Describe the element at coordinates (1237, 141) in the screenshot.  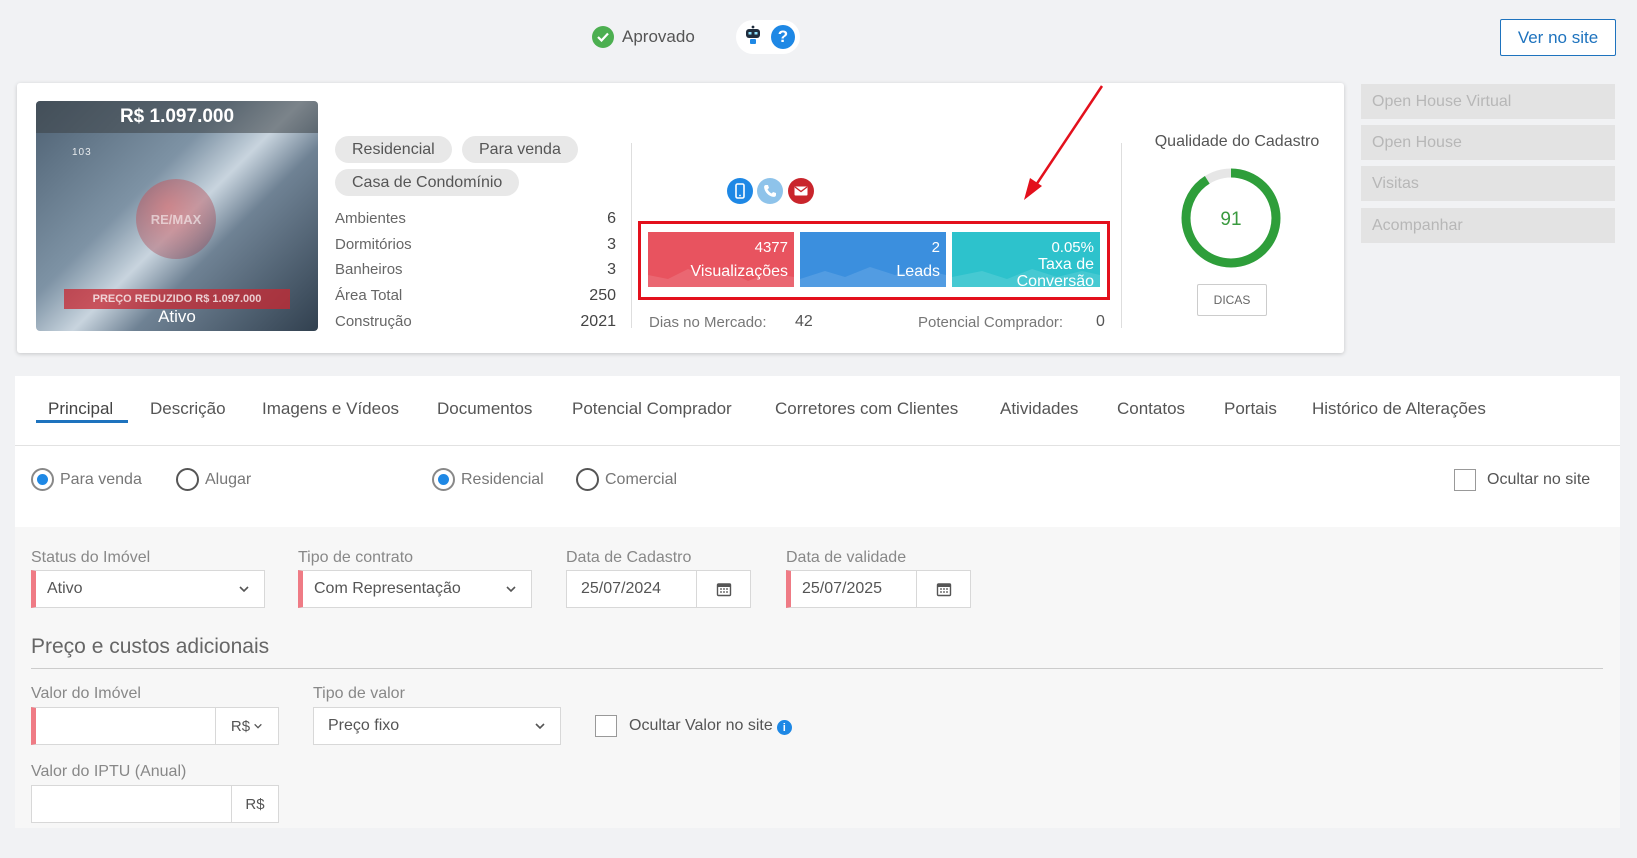
I see `quality-title: Qualidade do Cadastro` at that location.